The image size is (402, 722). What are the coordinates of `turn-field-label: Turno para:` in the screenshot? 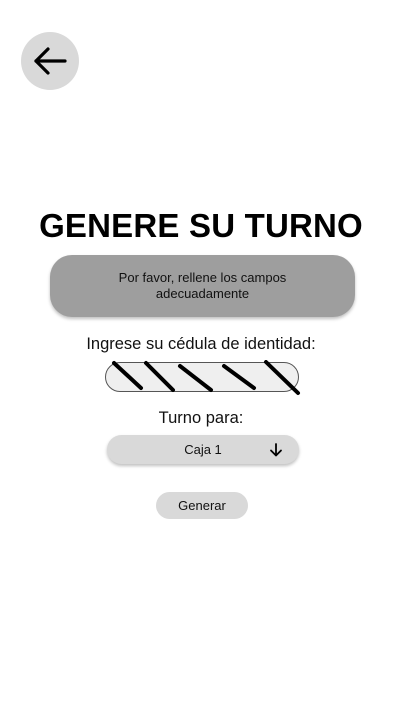 It's located at (201, 418).